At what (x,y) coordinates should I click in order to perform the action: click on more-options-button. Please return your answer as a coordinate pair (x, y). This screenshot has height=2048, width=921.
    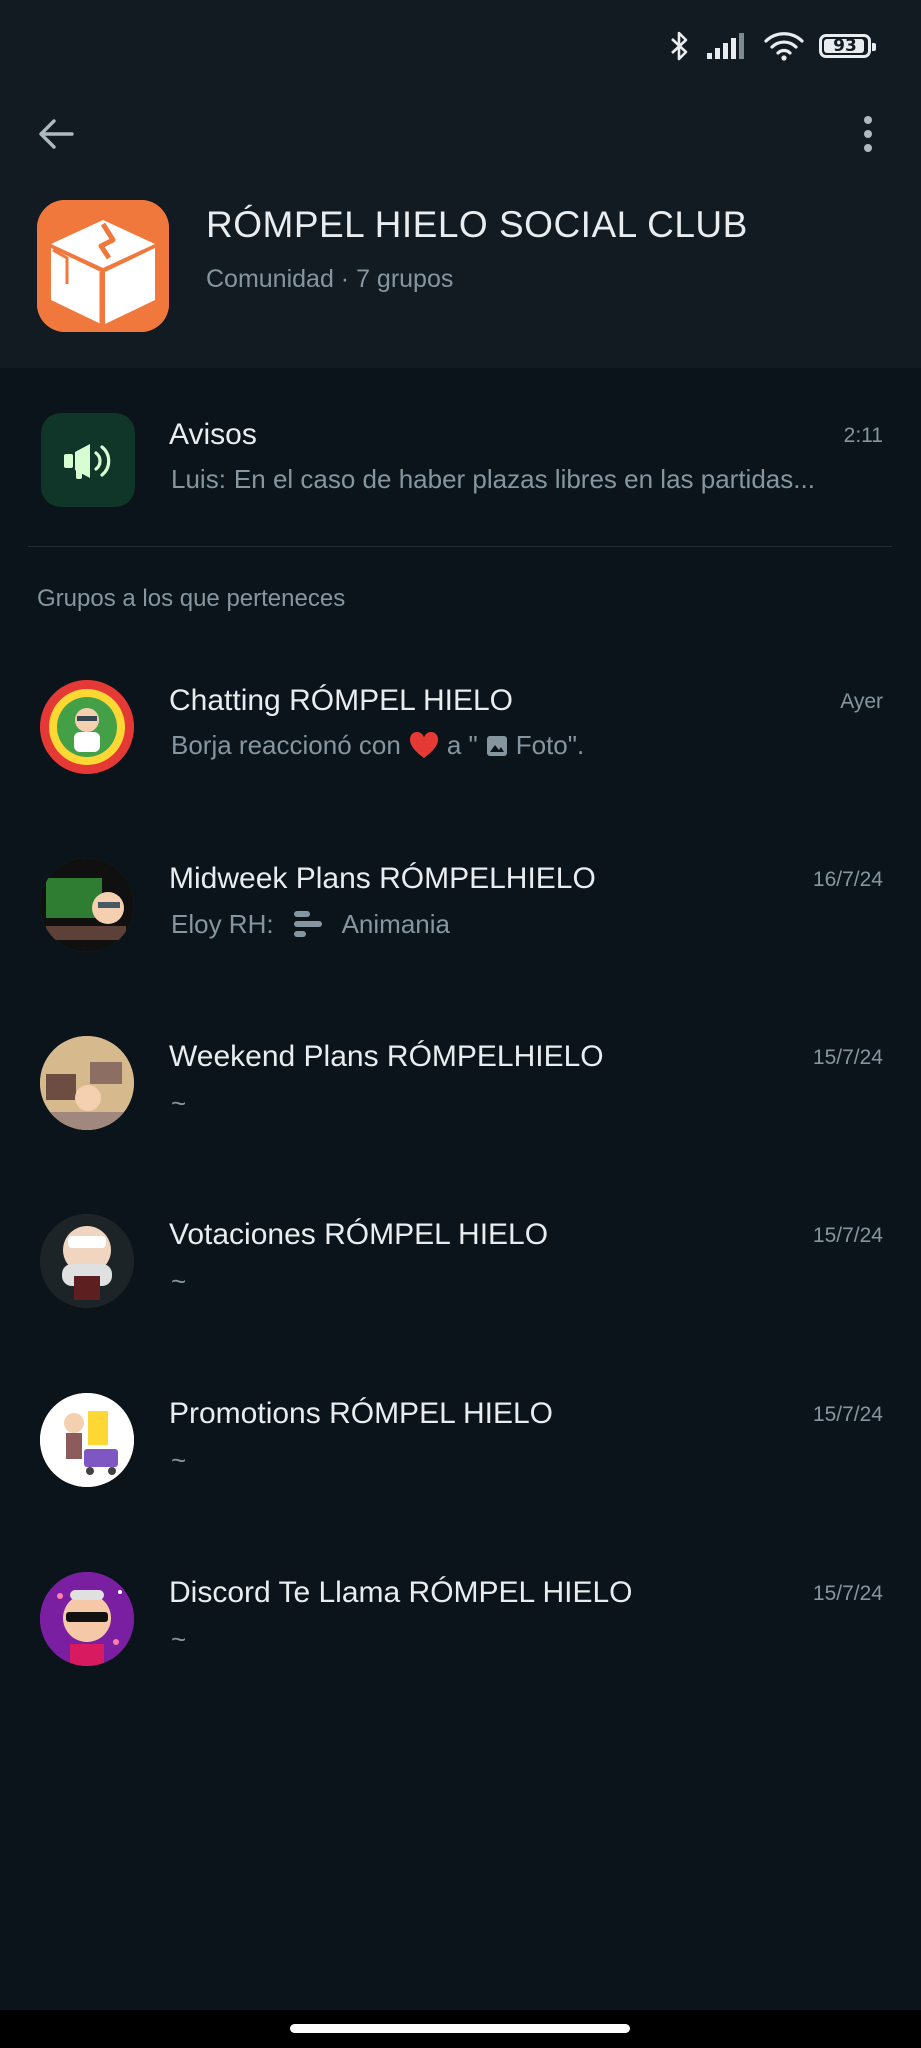
    Looking at the image, I should click on (868, 134).